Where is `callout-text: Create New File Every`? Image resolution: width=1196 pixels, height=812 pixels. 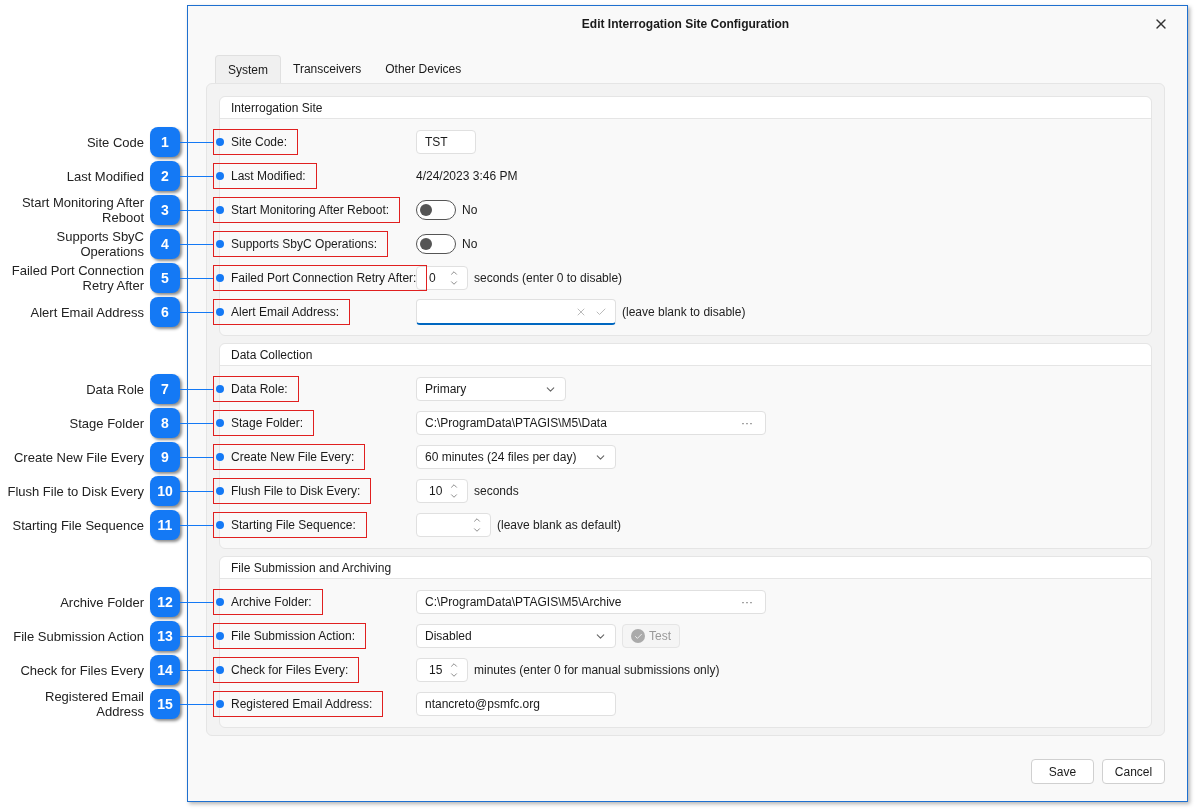 callout-text: Create New File Every is located at coordinates (78, 457).